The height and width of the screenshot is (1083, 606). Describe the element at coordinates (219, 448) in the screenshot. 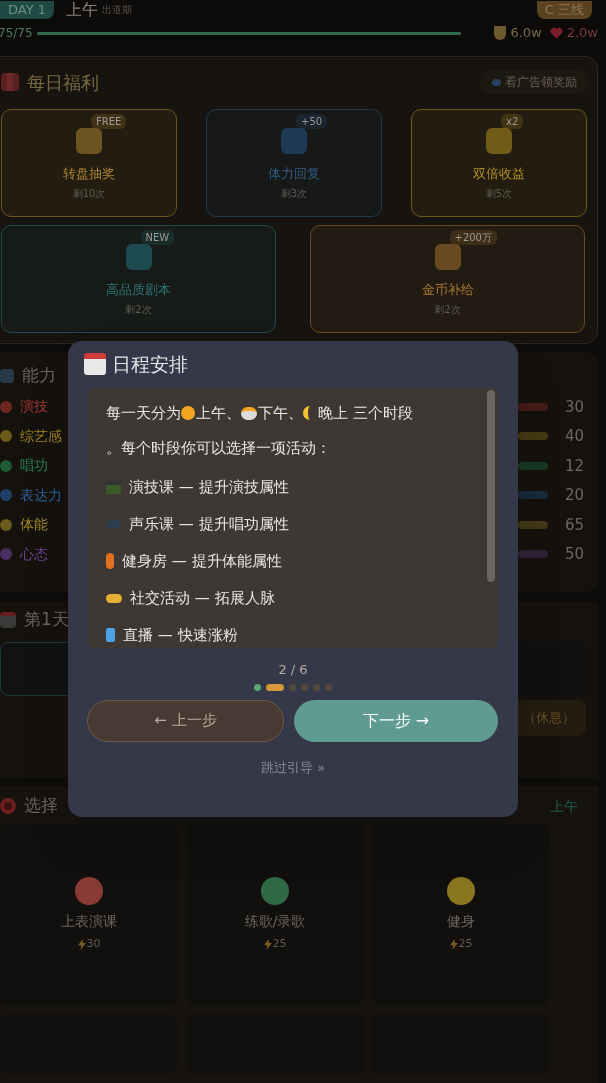

I see `intro-text: 。每个时段你可以选择一项活动：` at that location.